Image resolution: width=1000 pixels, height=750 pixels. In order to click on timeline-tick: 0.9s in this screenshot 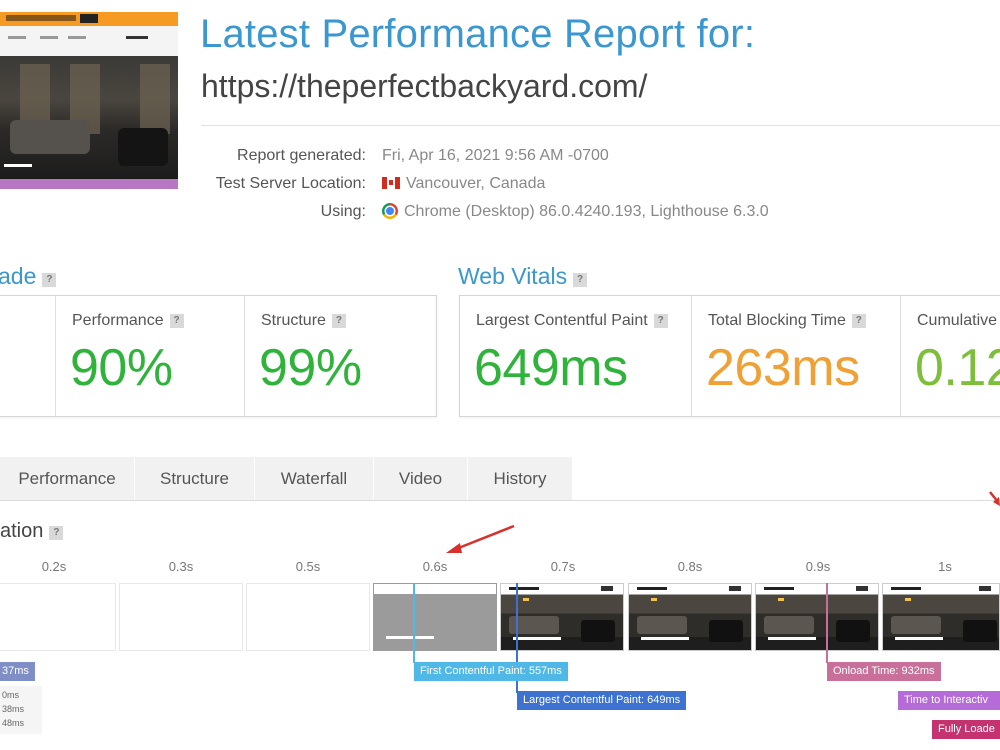, I will do `click(818, 566)`.